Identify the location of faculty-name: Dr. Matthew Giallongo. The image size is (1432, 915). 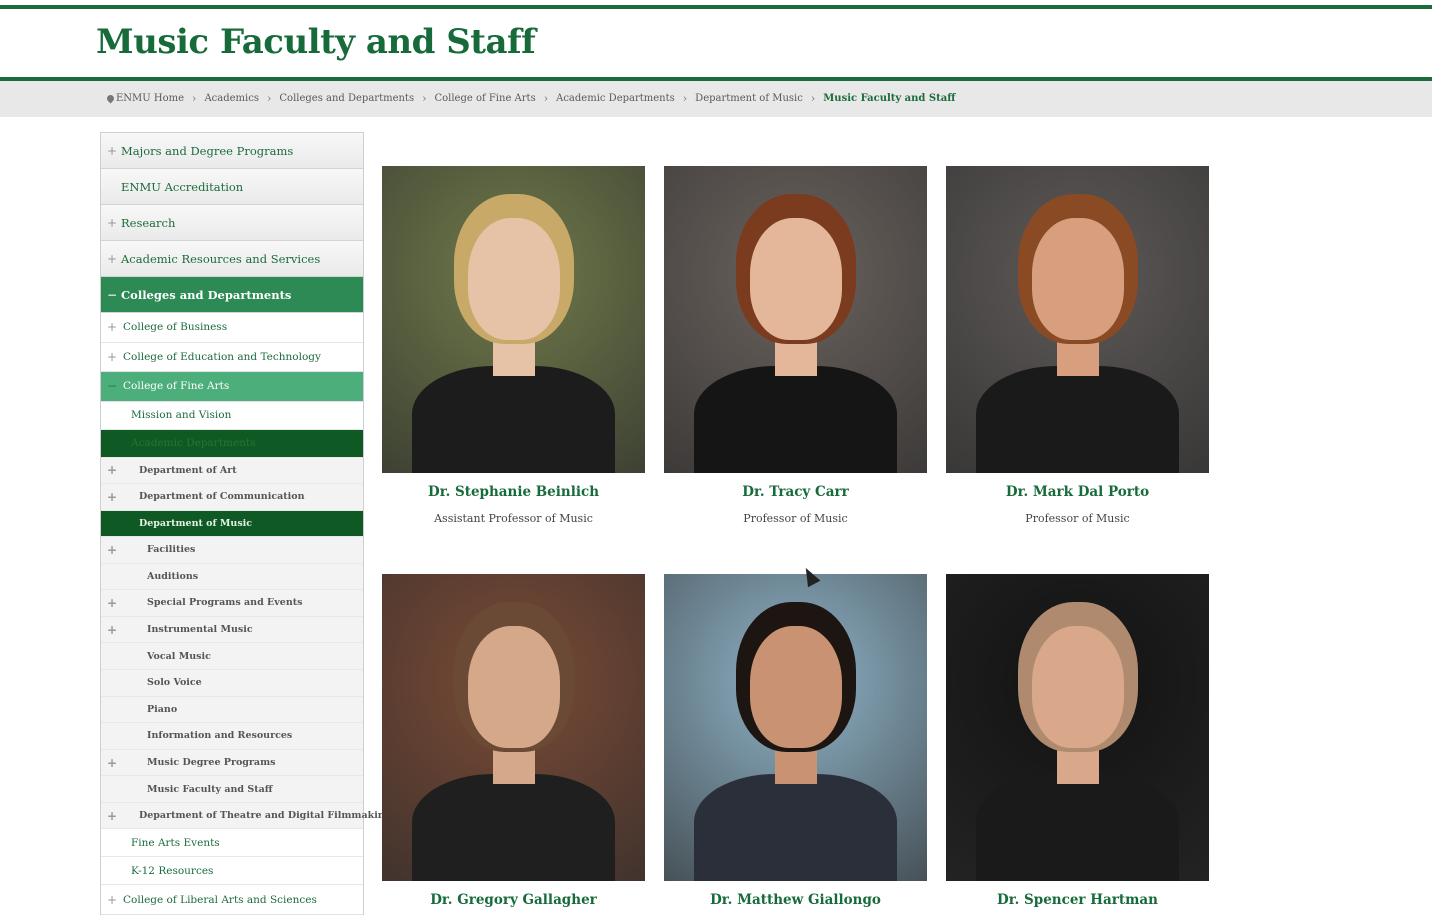
(795, 900).